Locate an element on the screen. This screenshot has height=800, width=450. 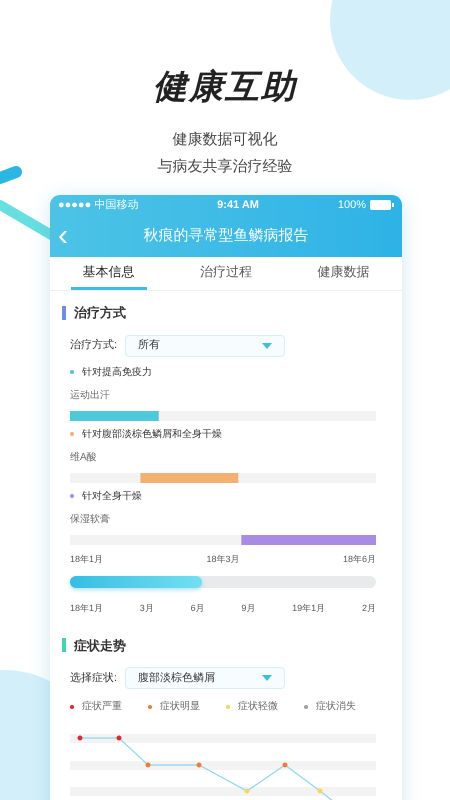
axis-label: 6月 is located at coordinates (197, 608).